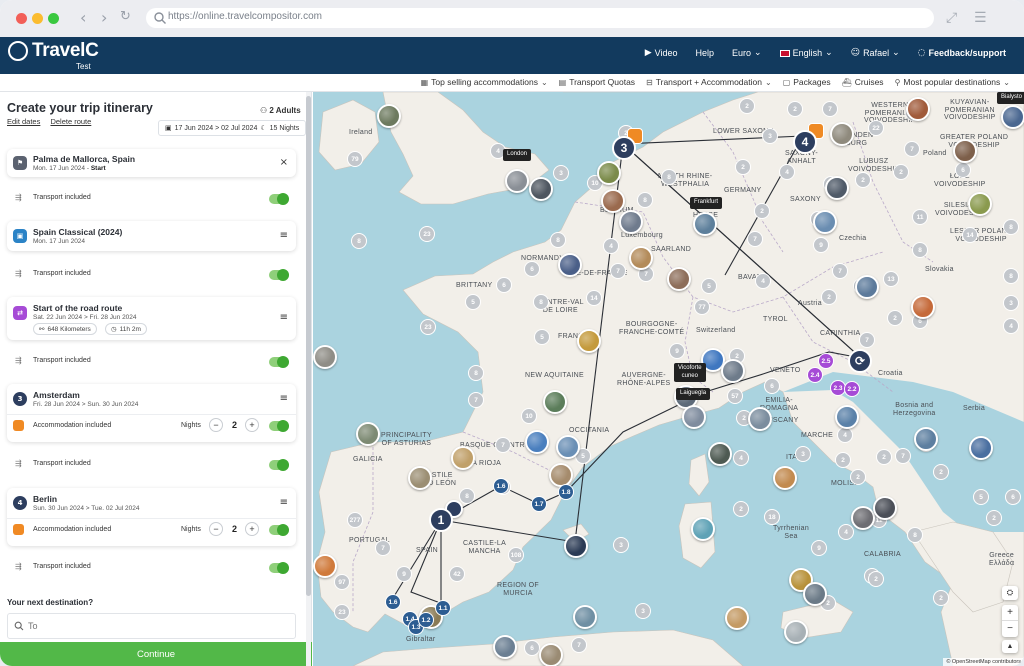 The image size is (1024, 666). Describe the element at coordinates (594, 298) in the screenshot. I see `map-cluster-marker: 14` at that location.